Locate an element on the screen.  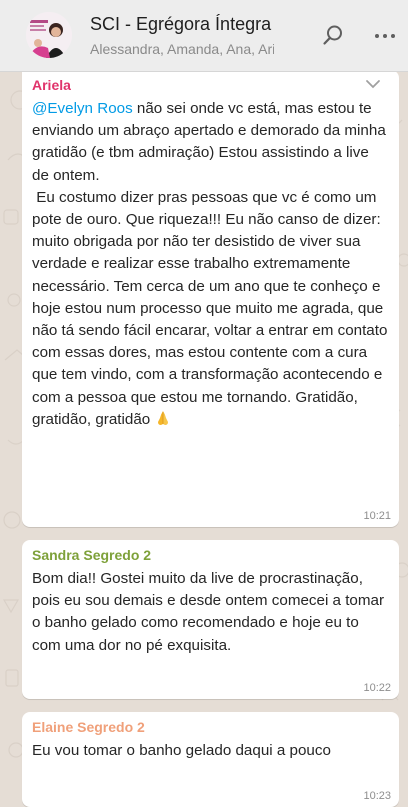
message-time: 10:21 is located at coordinates (377, 516).